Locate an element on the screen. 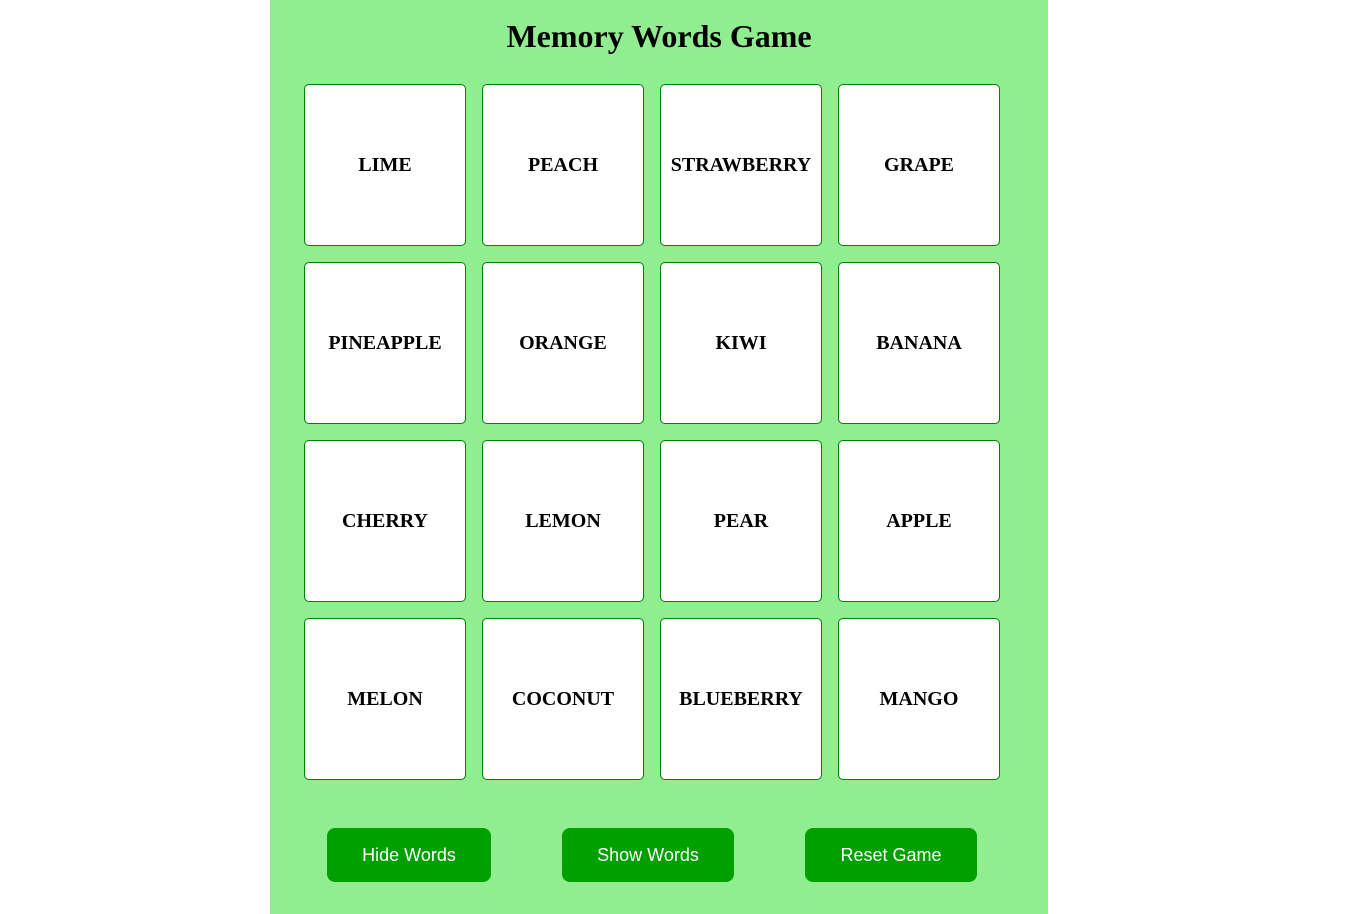 The width and height of the screenshot is (1350, 914). word-card: STRAWBERRY is located at coordinates (741, 165).